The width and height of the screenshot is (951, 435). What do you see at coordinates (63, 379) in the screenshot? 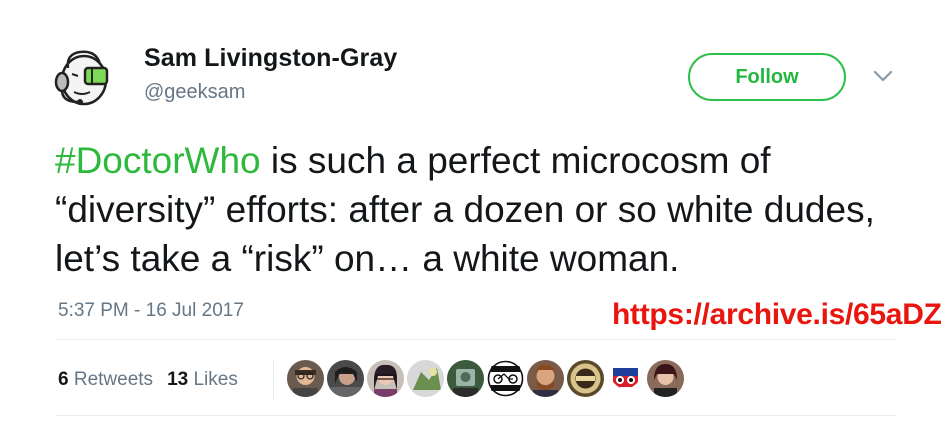
I see `retweets-count: 6` at bounding box center [63, 379].